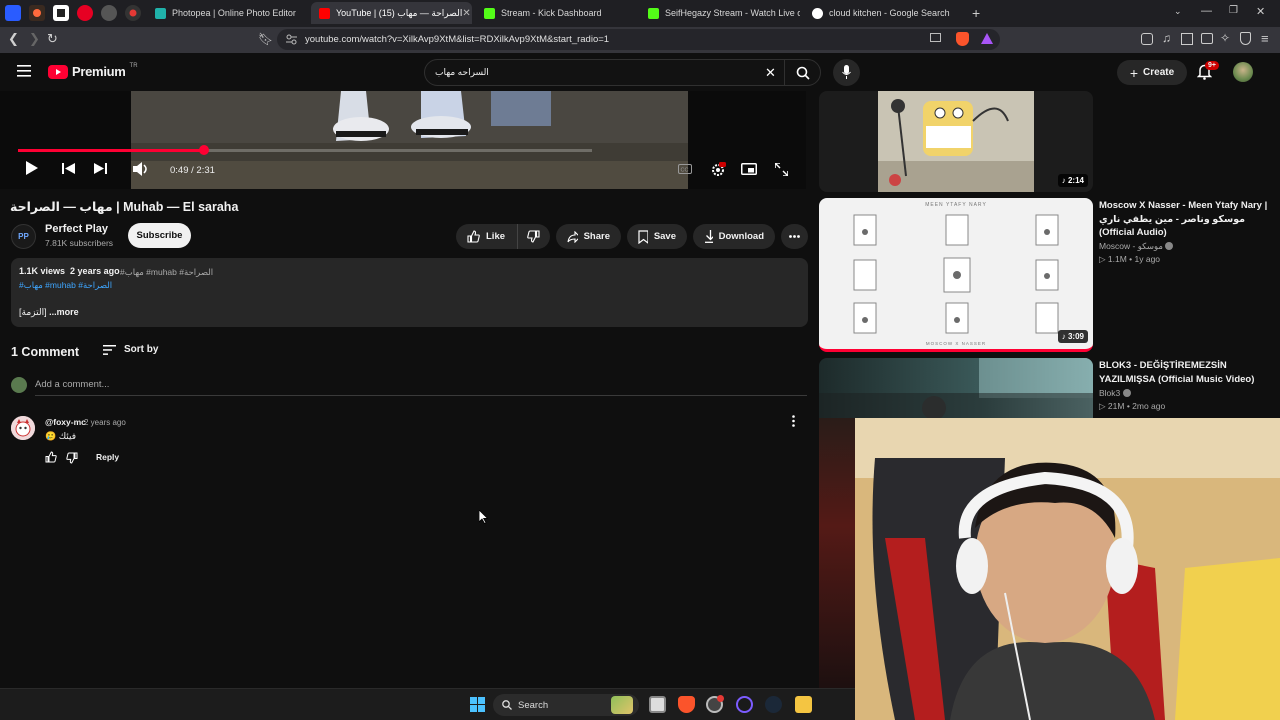  I want to click on account-avatar, so click(1243, 72).